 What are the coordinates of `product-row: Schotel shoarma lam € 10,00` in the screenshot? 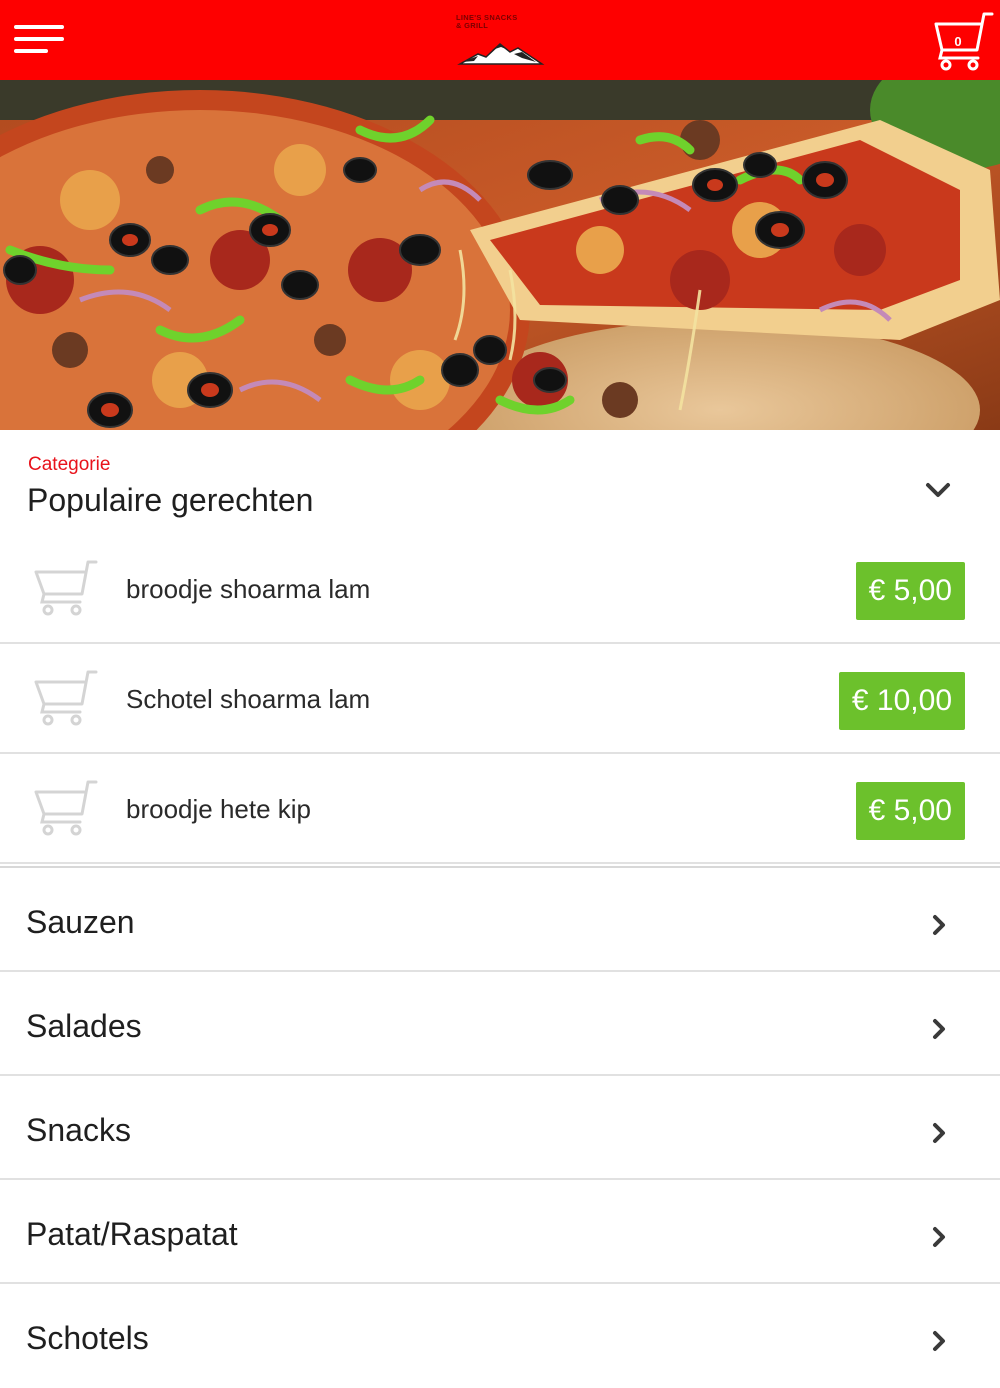 It's located at (500, 699).